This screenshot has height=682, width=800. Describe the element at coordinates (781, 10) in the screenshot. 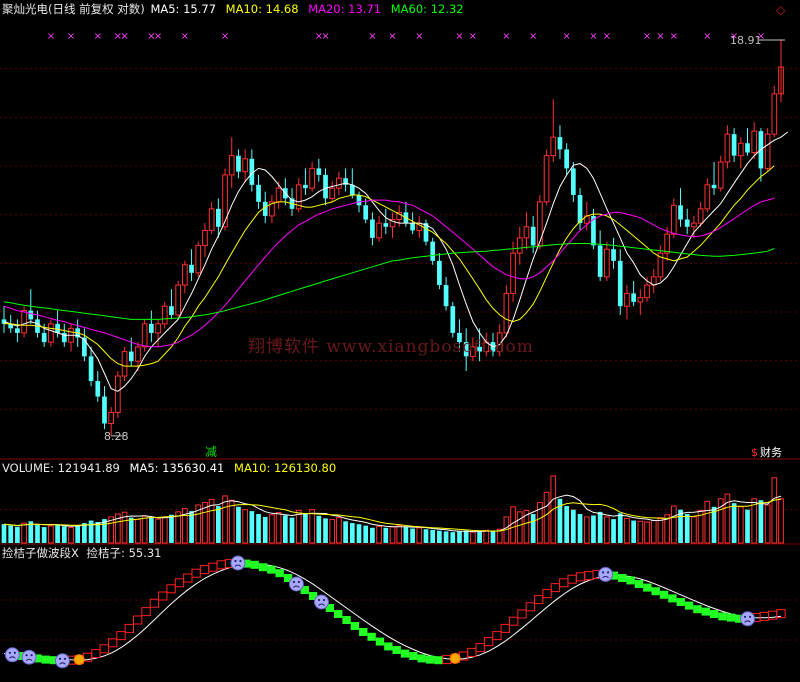

I see `corner-diamond-icon: ◇` at that location.